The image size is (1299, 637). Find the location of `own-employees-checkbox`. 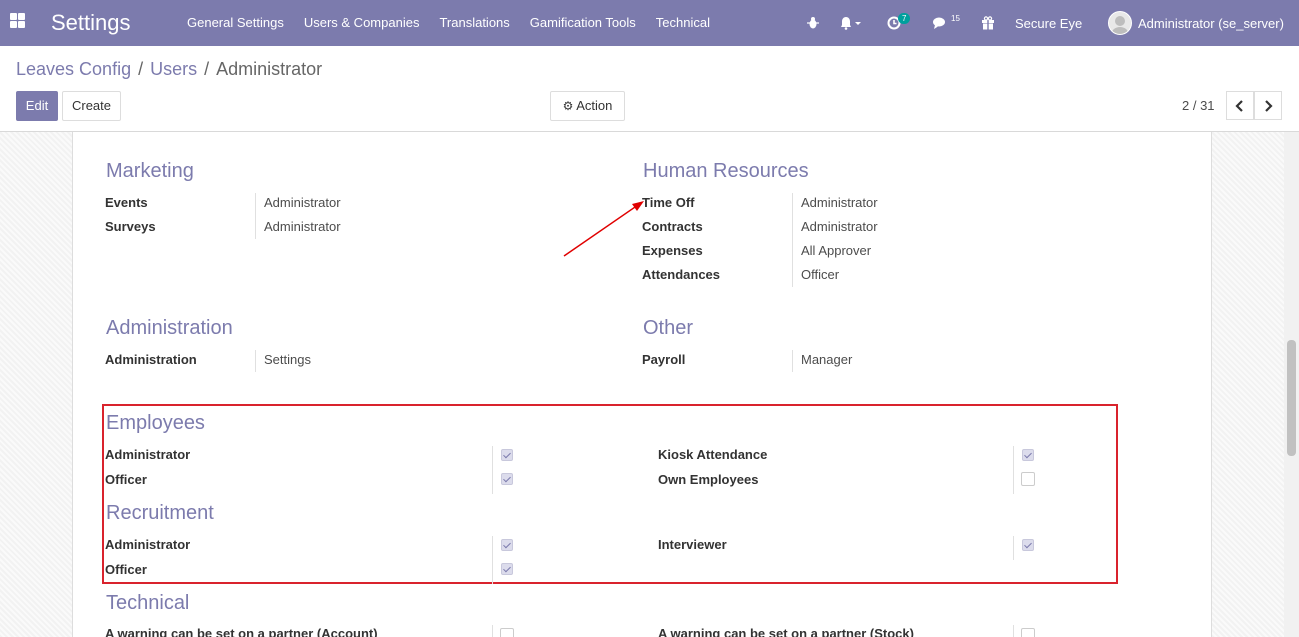

own-employees-checkbox is located at coordinates (1028, 479).